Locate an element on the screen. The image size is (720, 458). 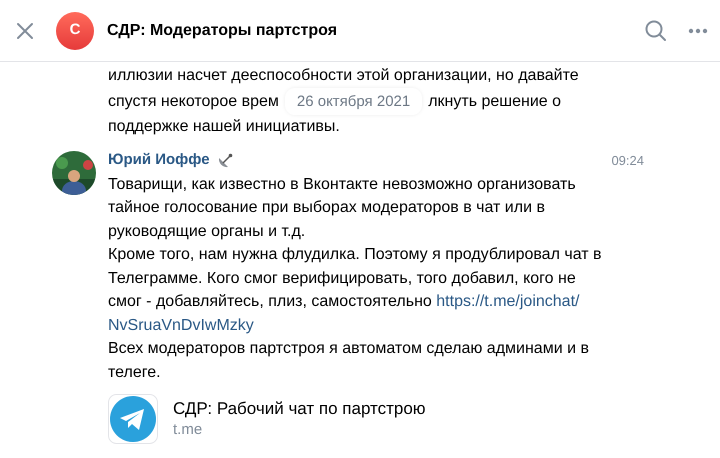
message-text: Всех модераторов партстроя я автоматом сделаю админами и в телеге. is located at coordinates (349, 360).